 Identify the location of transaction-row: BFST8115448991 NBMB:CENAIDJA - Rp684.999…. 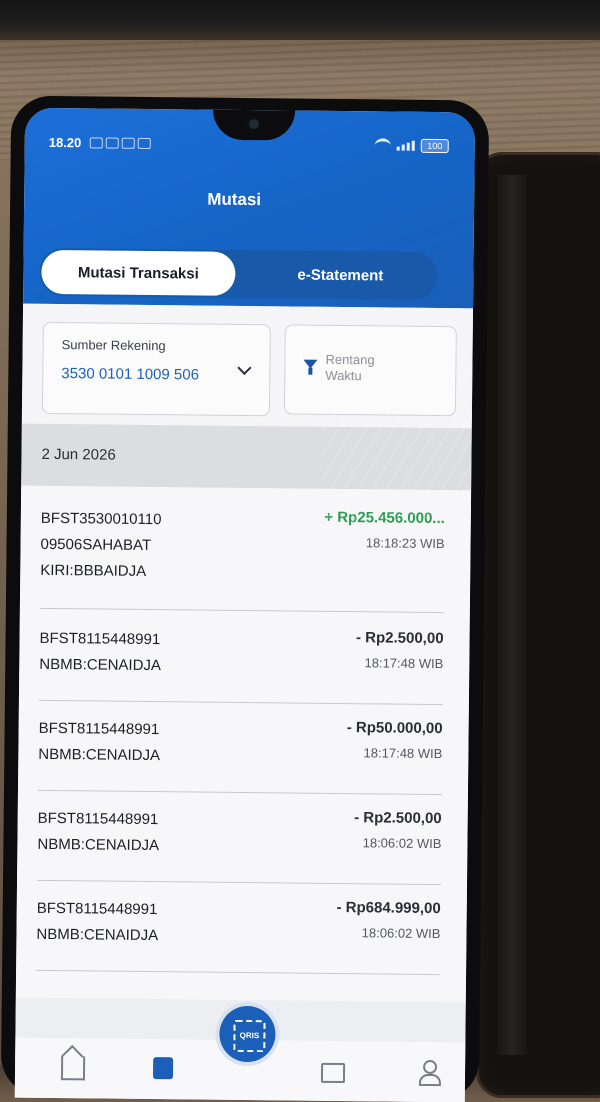
(238, 935).